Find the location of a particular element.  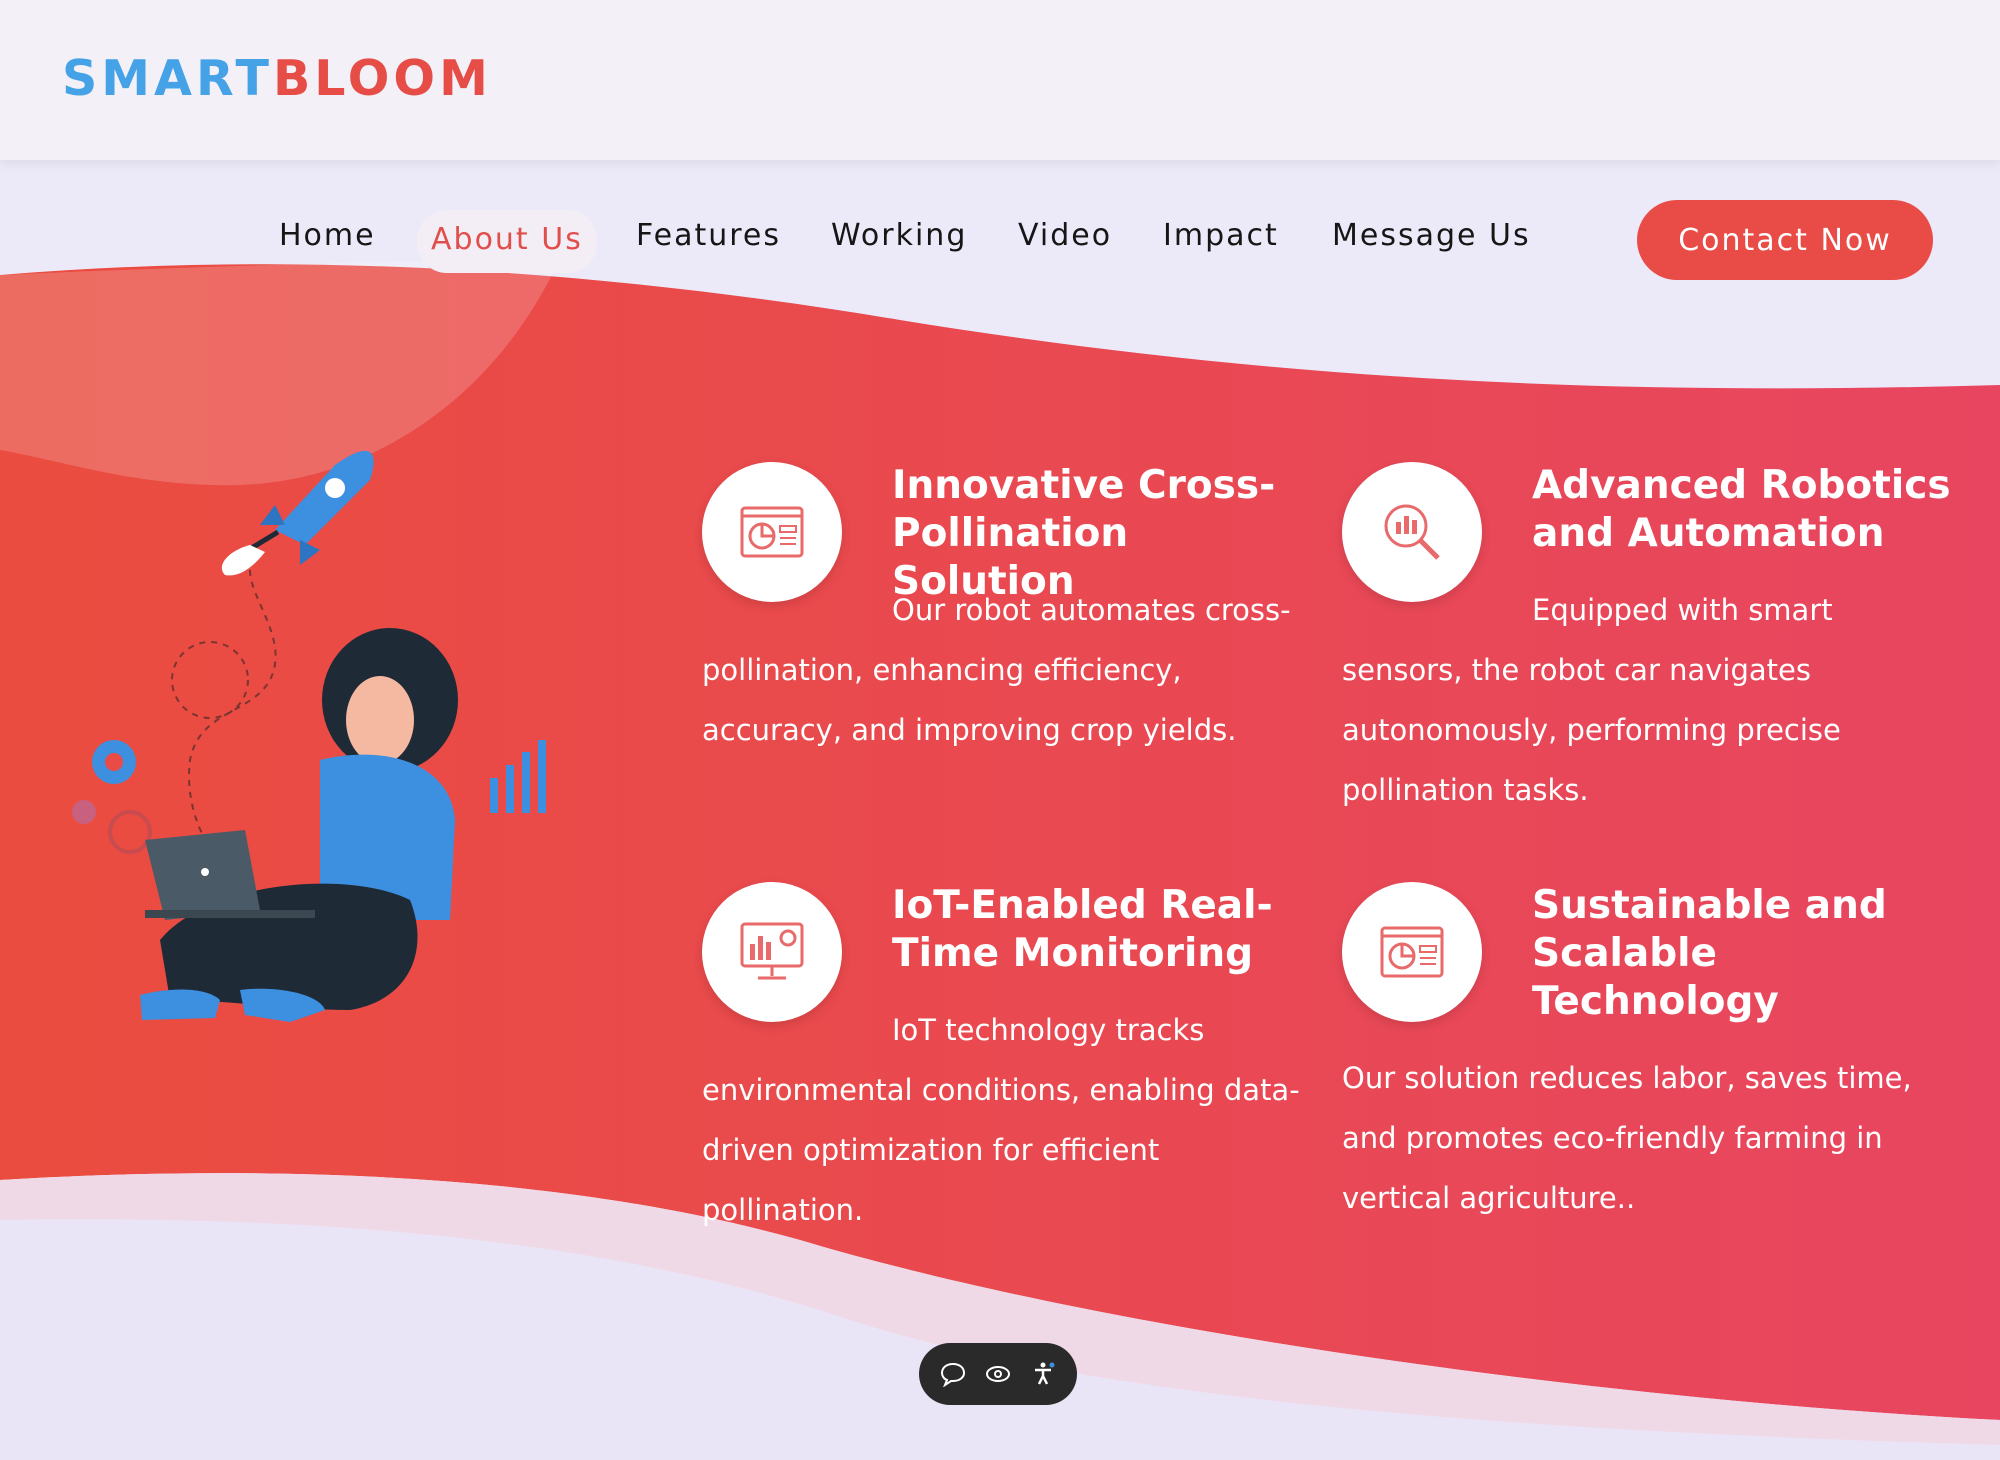

header-bar: SMARTBLOOM is located at coordinates (1000, 80).